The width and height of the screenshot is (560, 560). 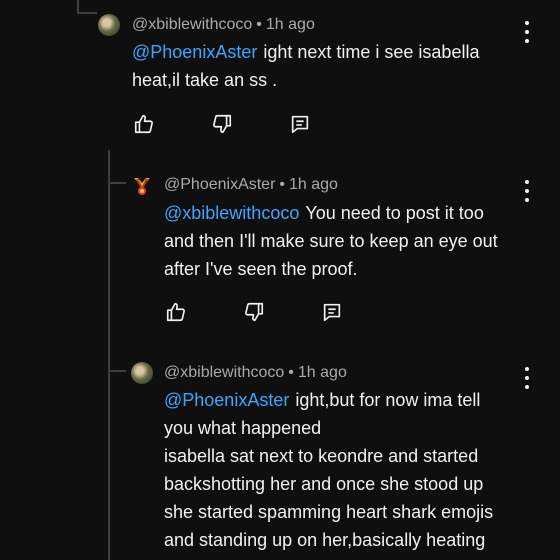 I want to click on comment-author: @PhoenixAster, so click(x=219, y=184).